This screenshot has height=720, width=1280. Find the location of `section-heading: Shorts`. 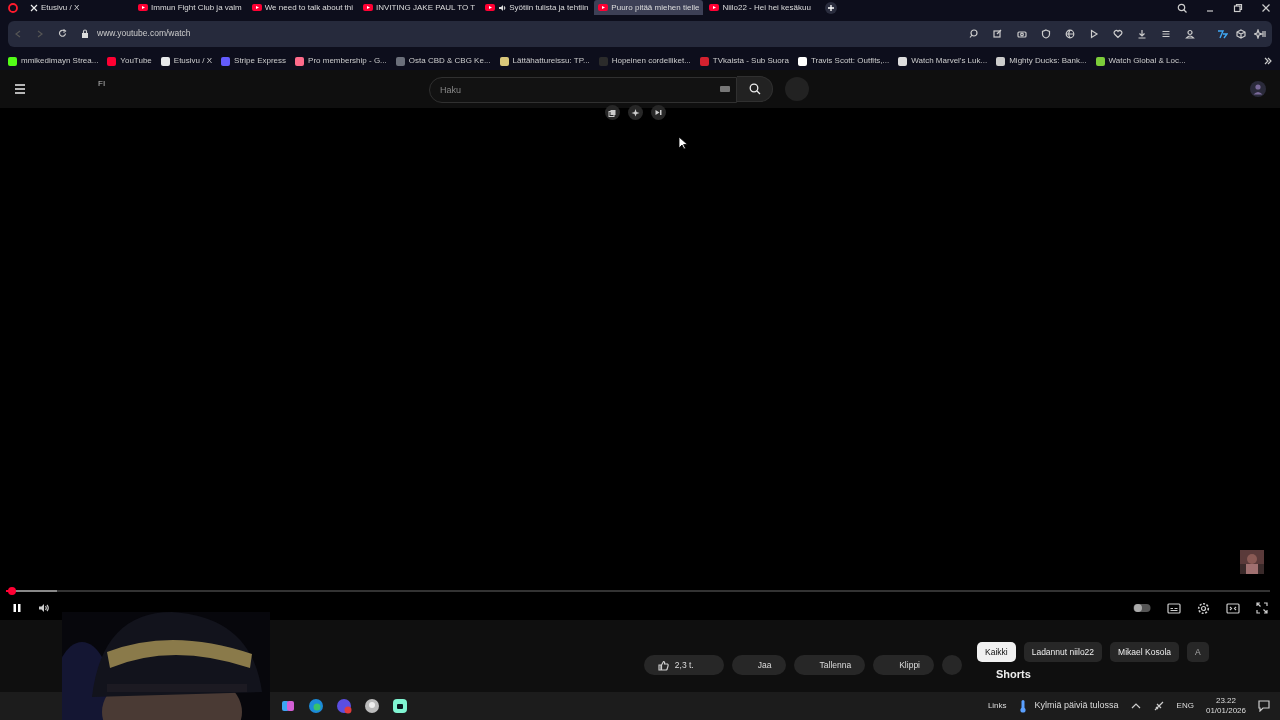

section-heading: Shorts is located at coordinates (1014, 674).